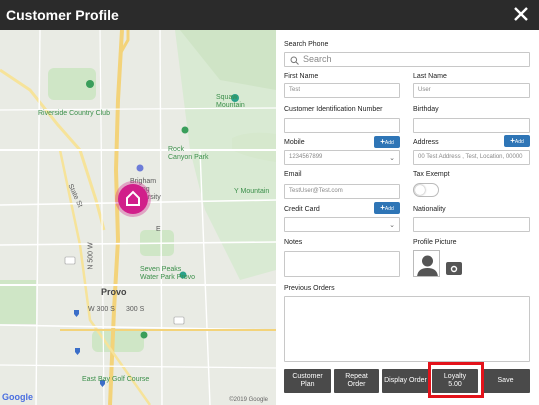 The image size is (539, 405). I want to click on nationality-field, so click(471, 224).